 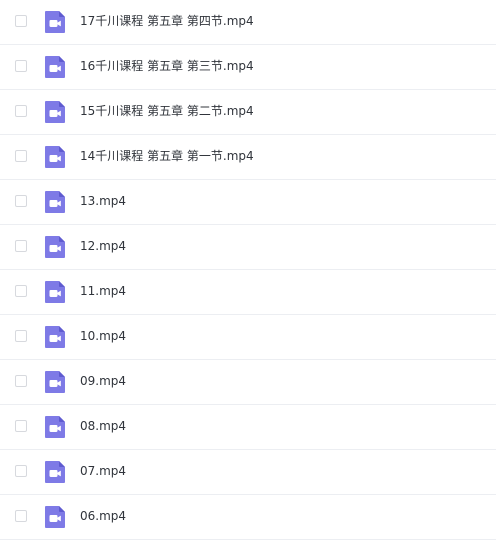 What do you see at coordinates (248, 292) in the screenshot?
I see `file-row: 11.mp4` at bounding box center [248, 292].